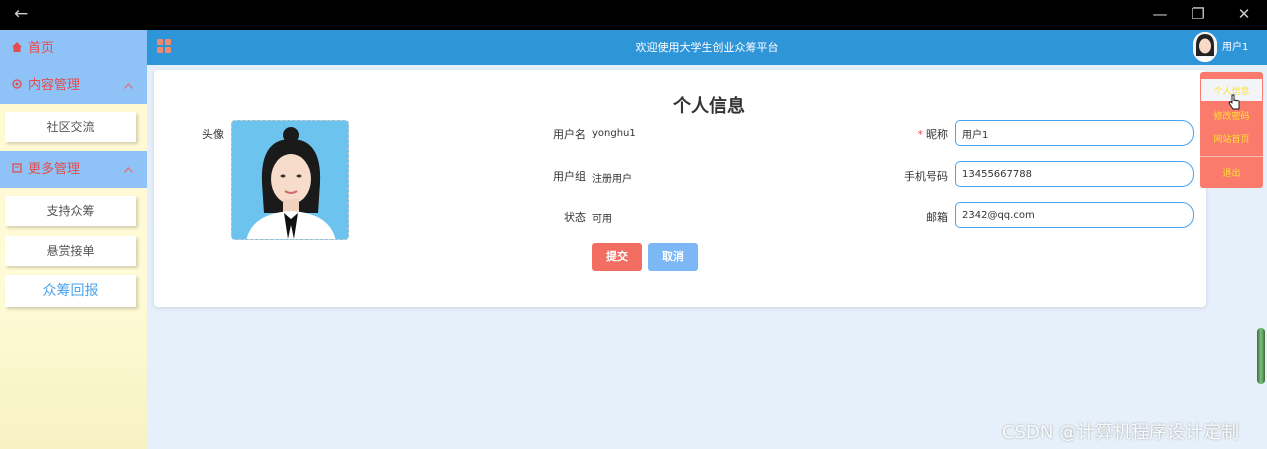 Image resolution: width=1267 pixels, height=449 pixels. Describe the element at coordinates (569, 176) in the screenshot. I see `usergroup-label: 用户组` at that location.